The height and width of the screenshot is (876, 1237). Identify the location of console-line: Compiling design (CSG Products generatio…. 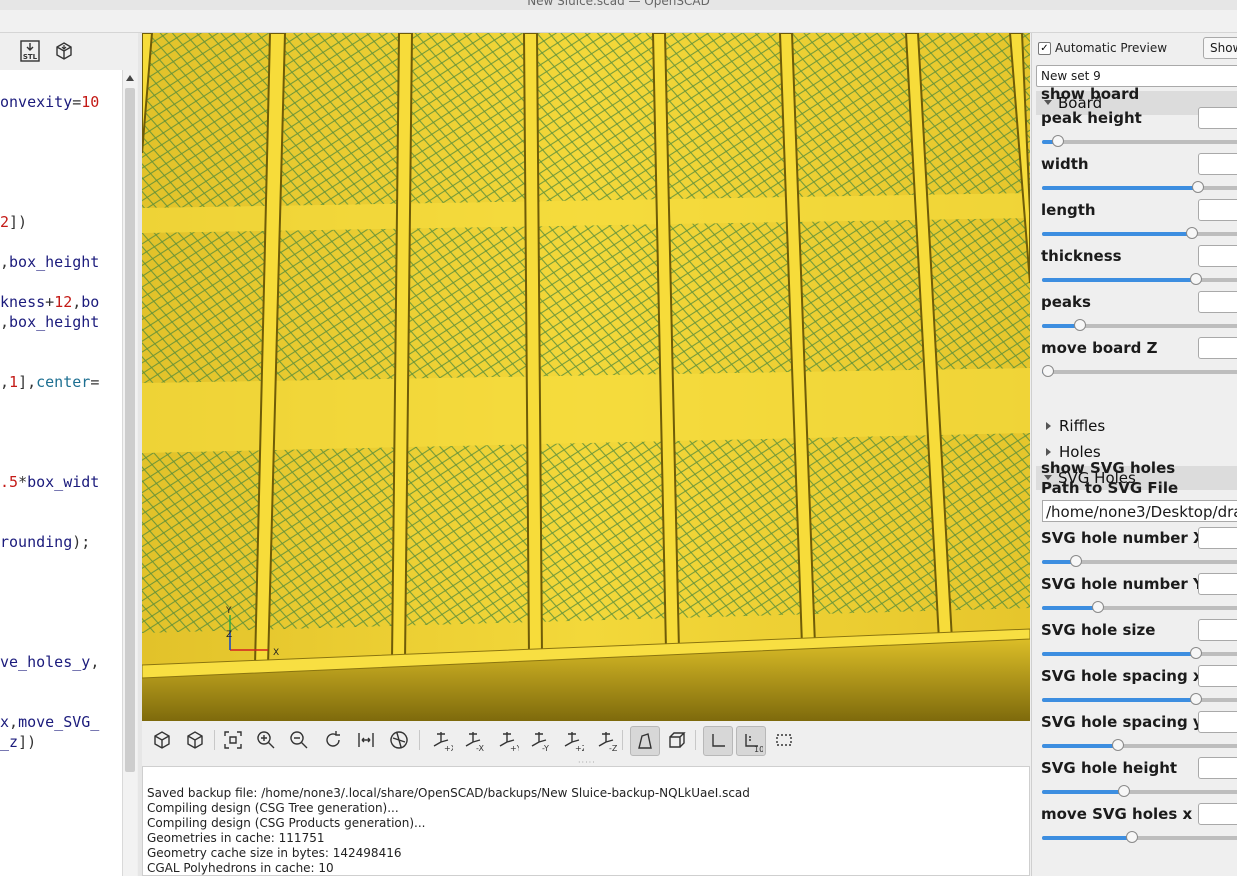
(286, 823).